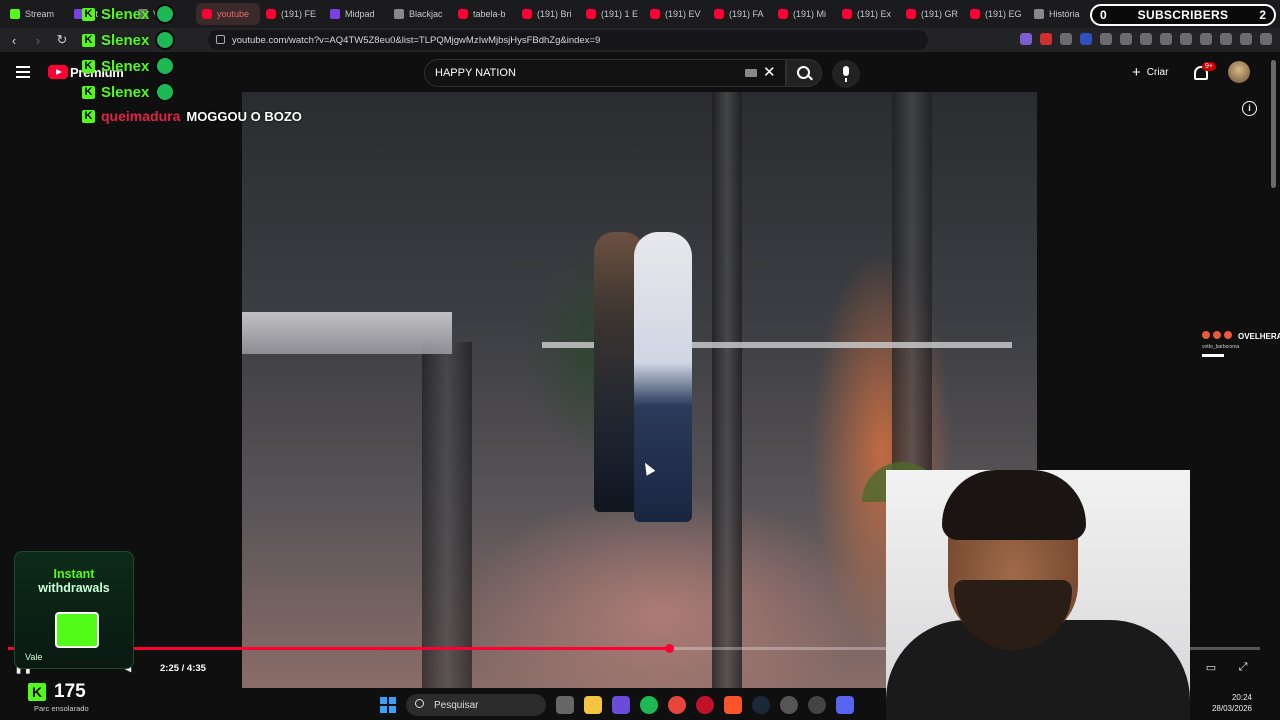 This screenshot has height=720, width=1280. Describe the element at coordinates (669, 648) in the screenshot. I see `scrubber-handle` at that location.